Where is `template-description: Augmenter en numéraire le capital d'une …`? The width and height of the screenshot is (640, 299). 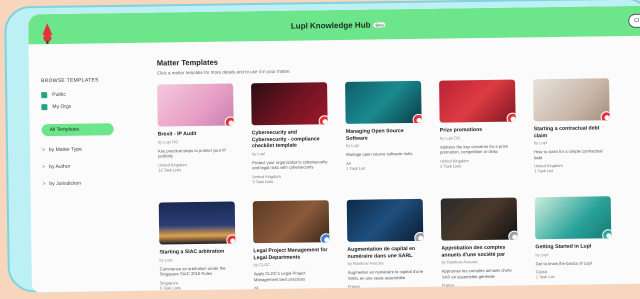
template-description: Augmenter en numéraire le capital d'une … is located at coordinates (385, 274).